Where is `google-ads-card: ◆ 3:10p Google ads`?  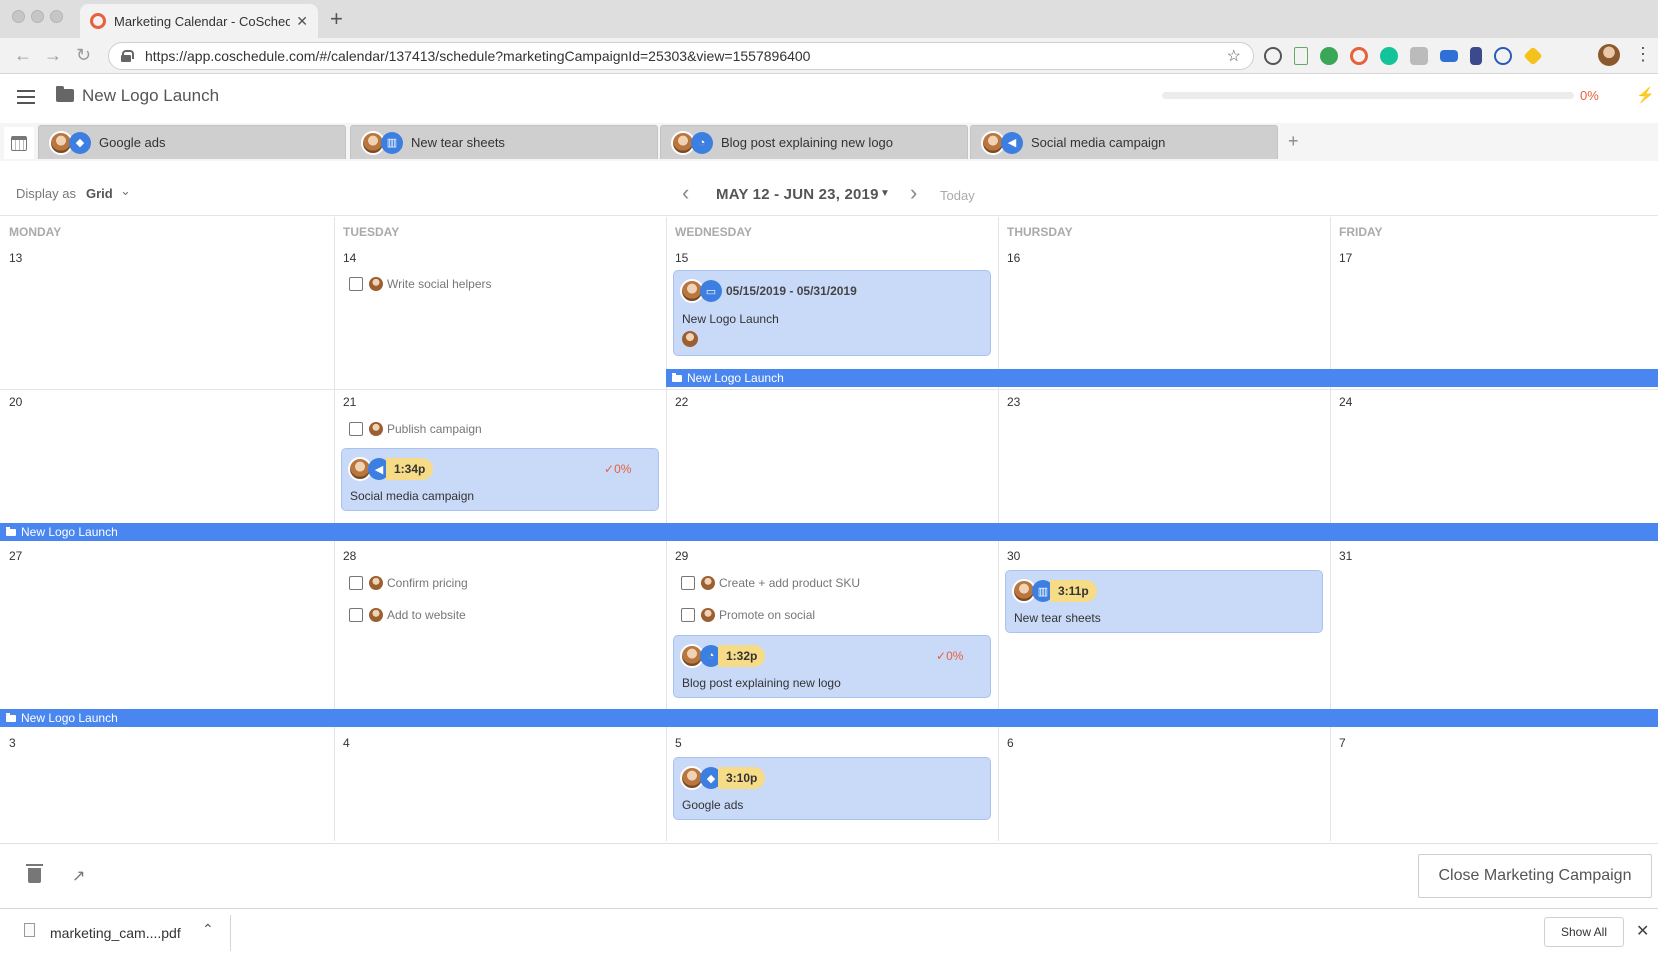
google-ads-card: ◆ 3:10p Google ads is located at coordinates (832, 788).